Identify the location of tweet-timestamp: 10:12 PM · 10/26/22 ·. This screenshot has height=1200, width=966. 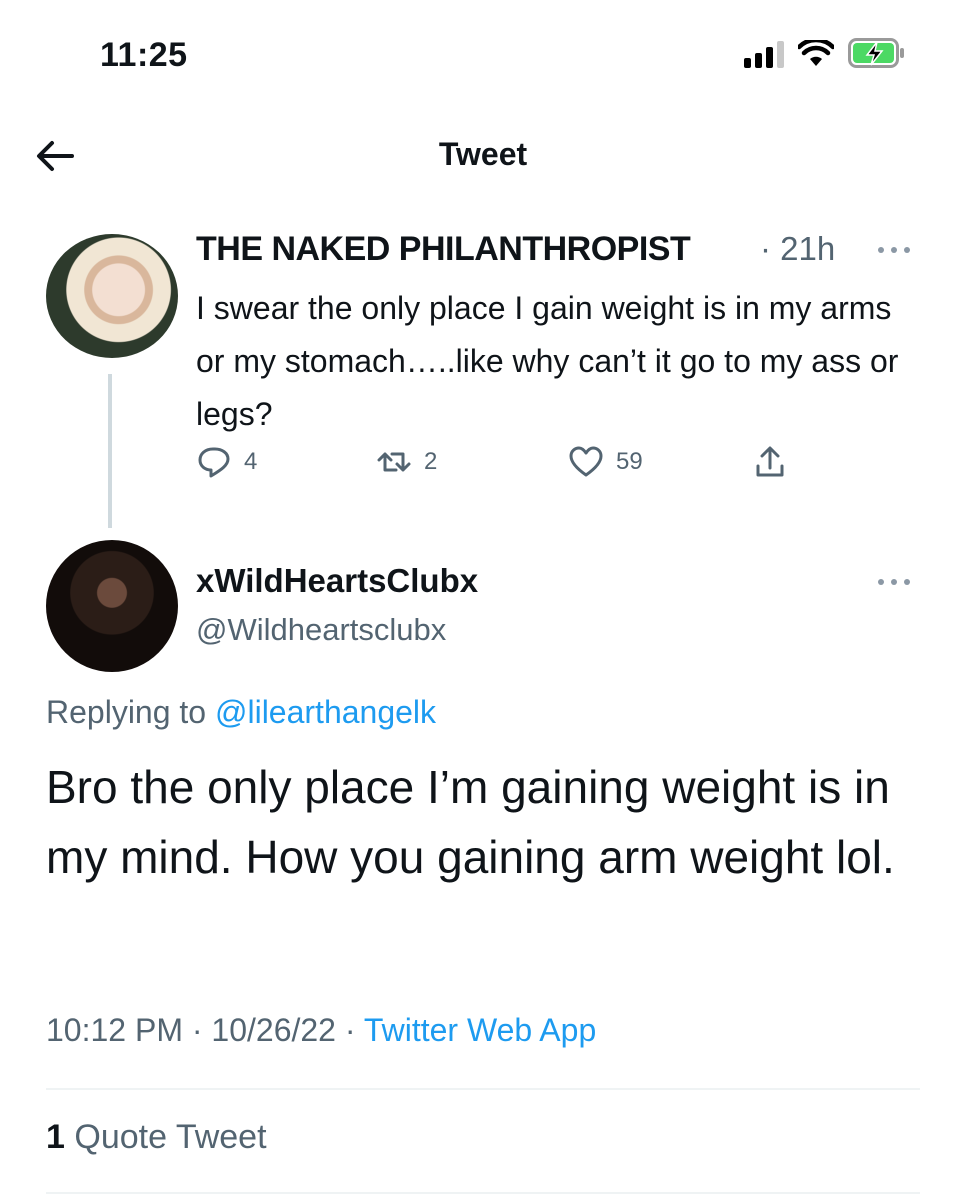
(201, 1030).